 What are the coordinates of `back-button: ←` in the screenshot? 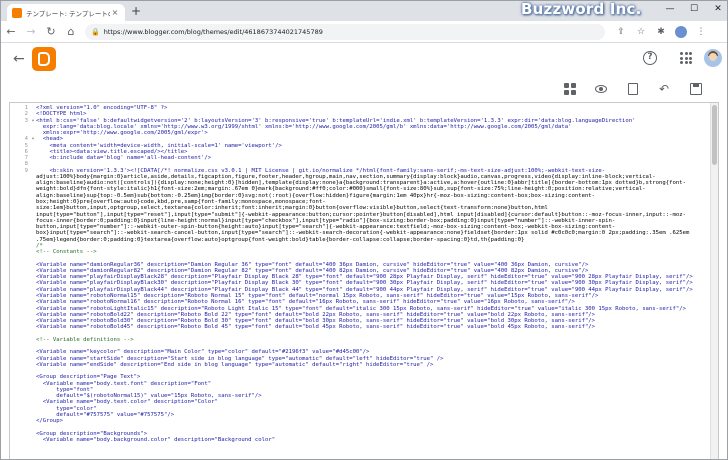 It's located at (11, 31).